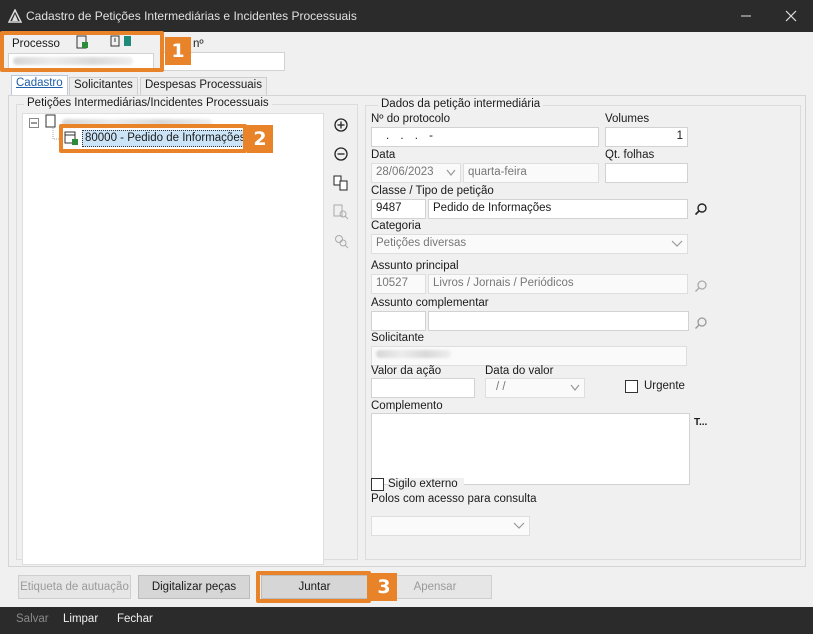 Image resolution: width=813 pixels, height=634 pixels. What do you see at coordinates (631, 386) in the screenshot?
I see `urgente-checkbox` at bounding box center [631, 386].